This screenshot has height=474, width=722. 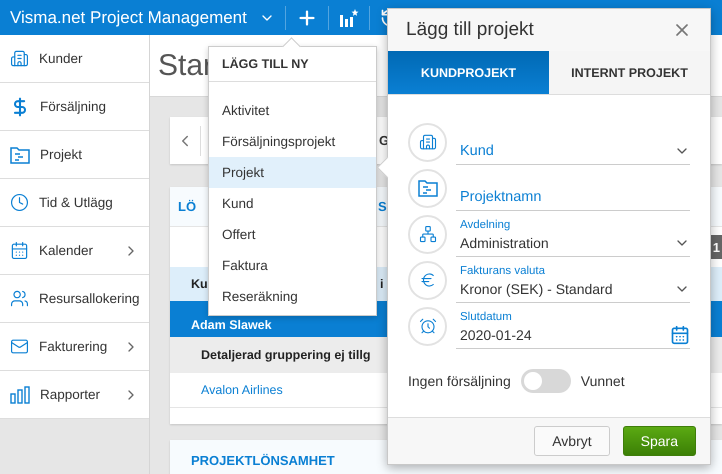 I want to click on menu-item: Försäljningsprojekt, so click(x=292, y=141).